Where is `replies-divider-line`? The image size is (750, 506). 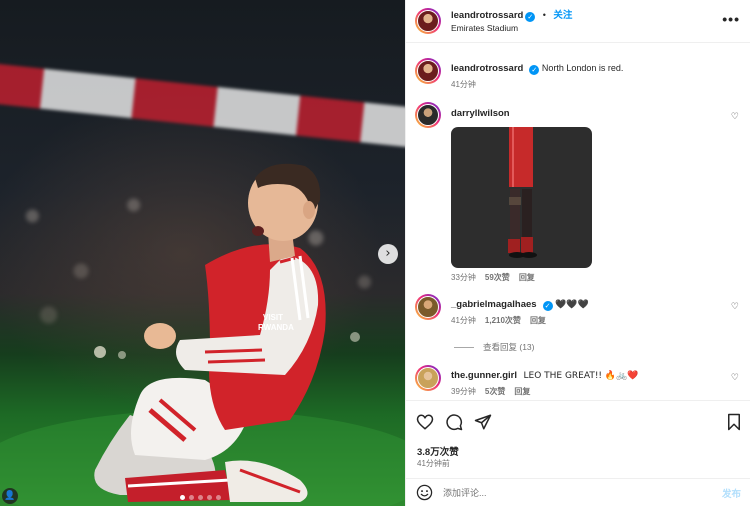 replies-divider-line is located at coordinates (464, 347).